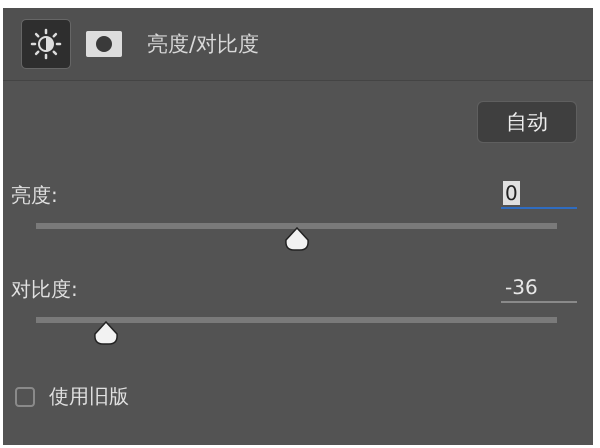  I want to click on brightness-contrast-icon, so click(46, 44).